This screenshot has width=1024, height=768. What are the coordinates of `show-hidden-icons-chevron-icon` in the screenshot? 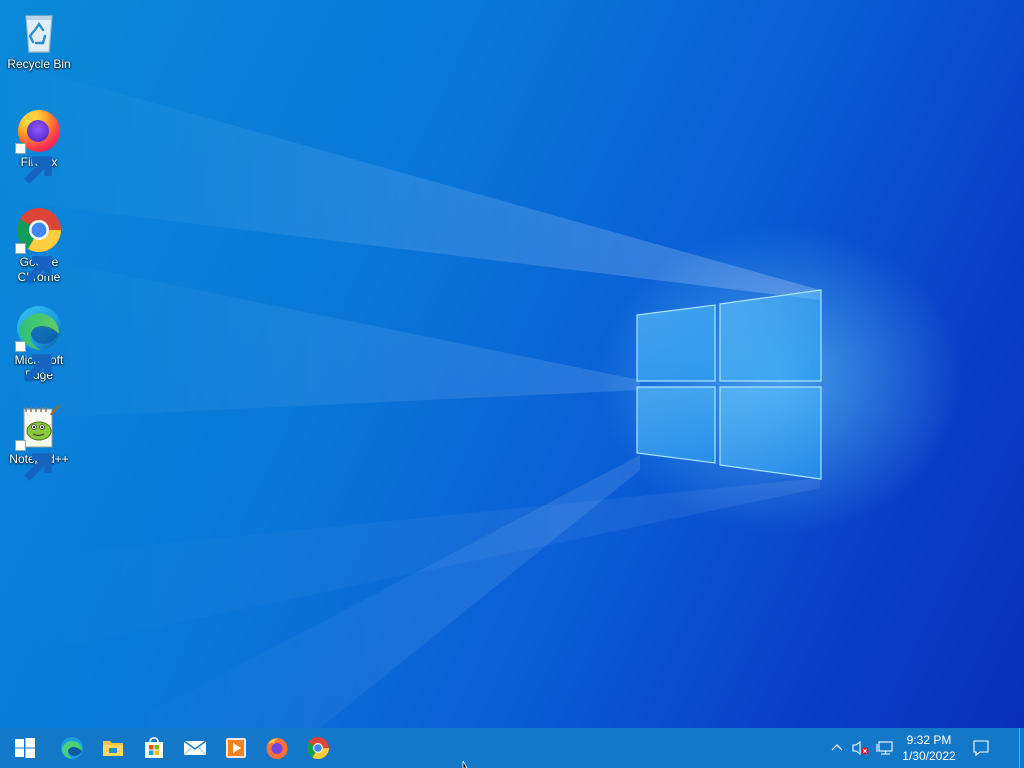 It's located at (837, 747).